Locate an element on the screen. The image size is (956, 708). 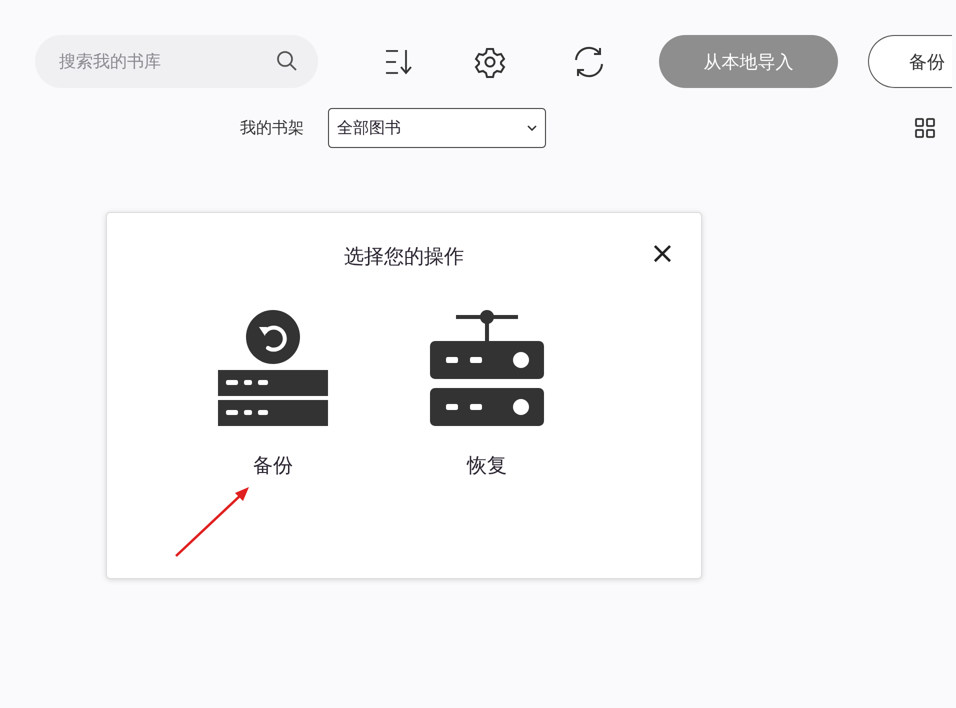
restore-option: 恢复 is located at coordinates (487, 393).